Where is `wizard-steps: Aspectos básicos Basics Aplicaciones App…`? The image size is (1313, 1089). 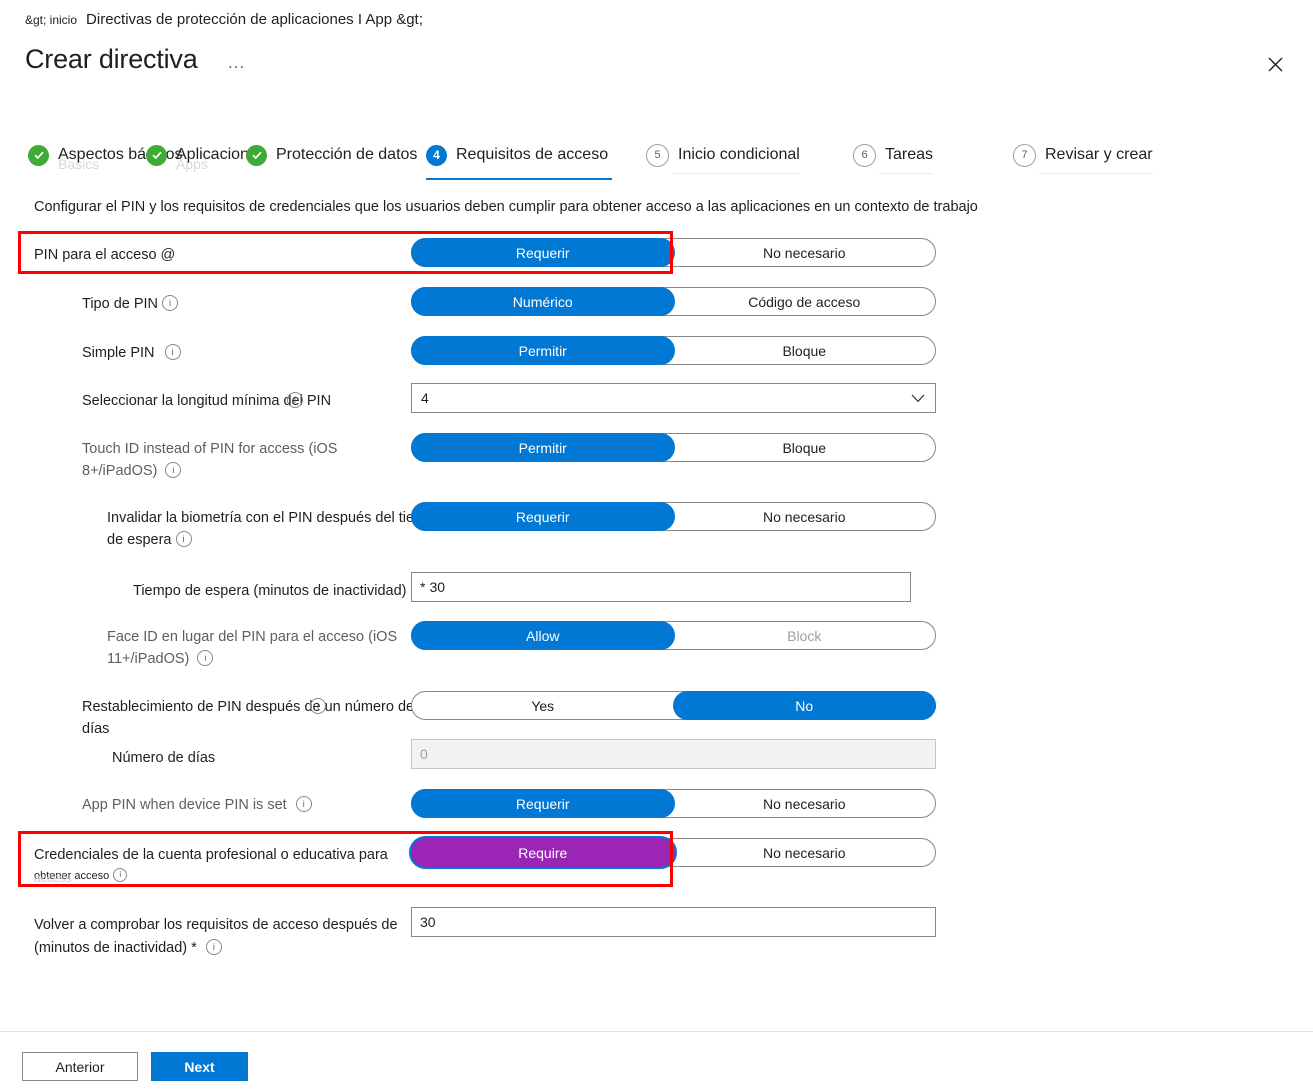
wizard-steps: Aspectos básicos Basics Aplicaciones App… is located at coordinates (658, 158).